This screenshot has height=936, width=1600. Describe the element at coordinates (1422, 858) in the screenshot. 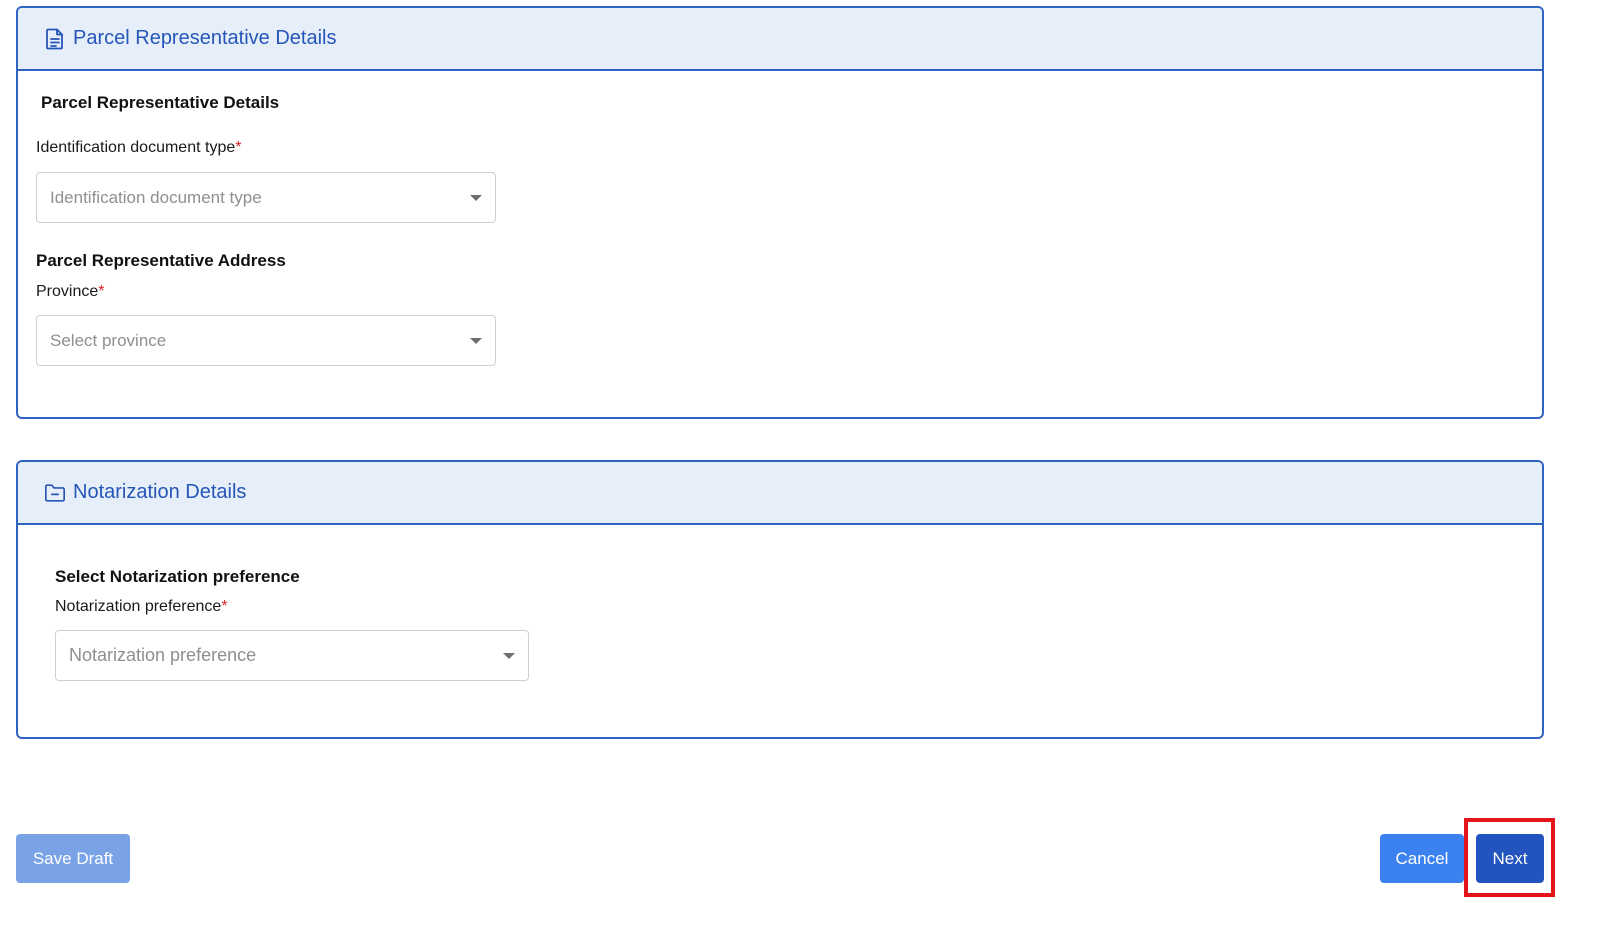

I see `cancel-button: Cancel` at that location.